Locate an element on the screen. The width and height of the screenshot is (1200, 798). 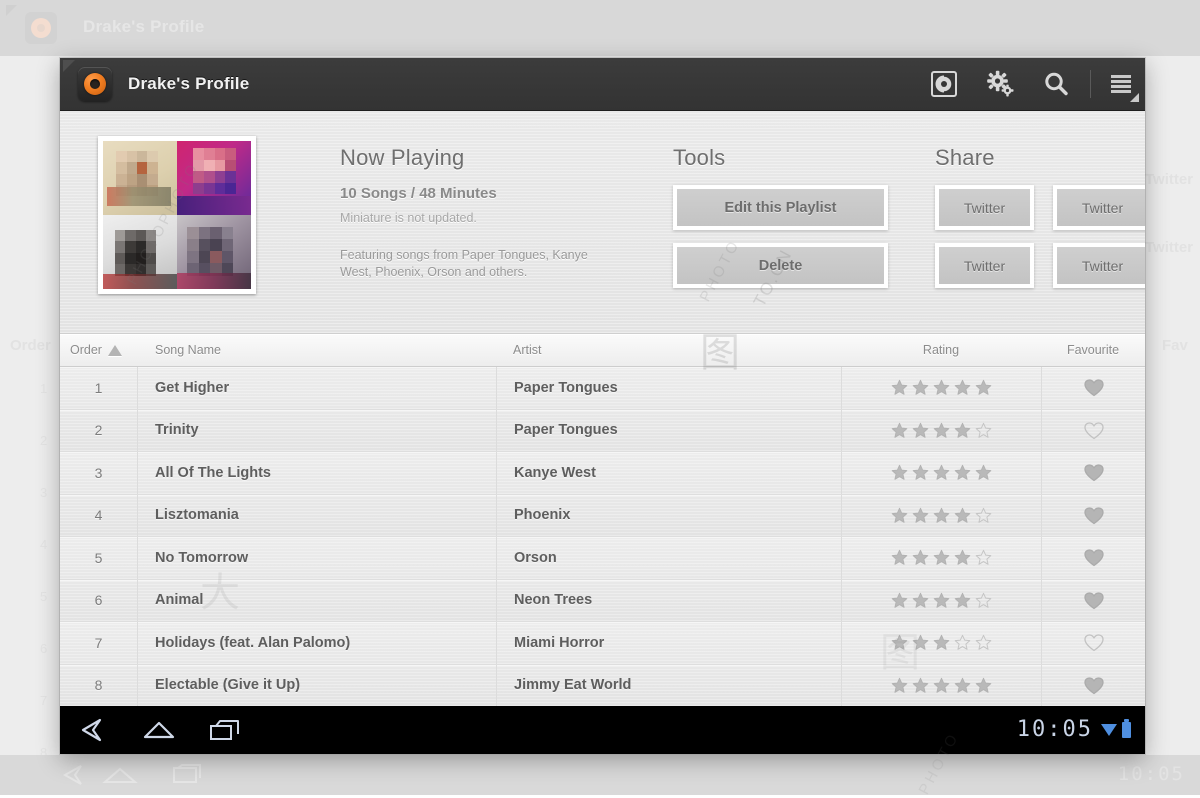
cell-artist: Orson is located at coordinates (668, 558).